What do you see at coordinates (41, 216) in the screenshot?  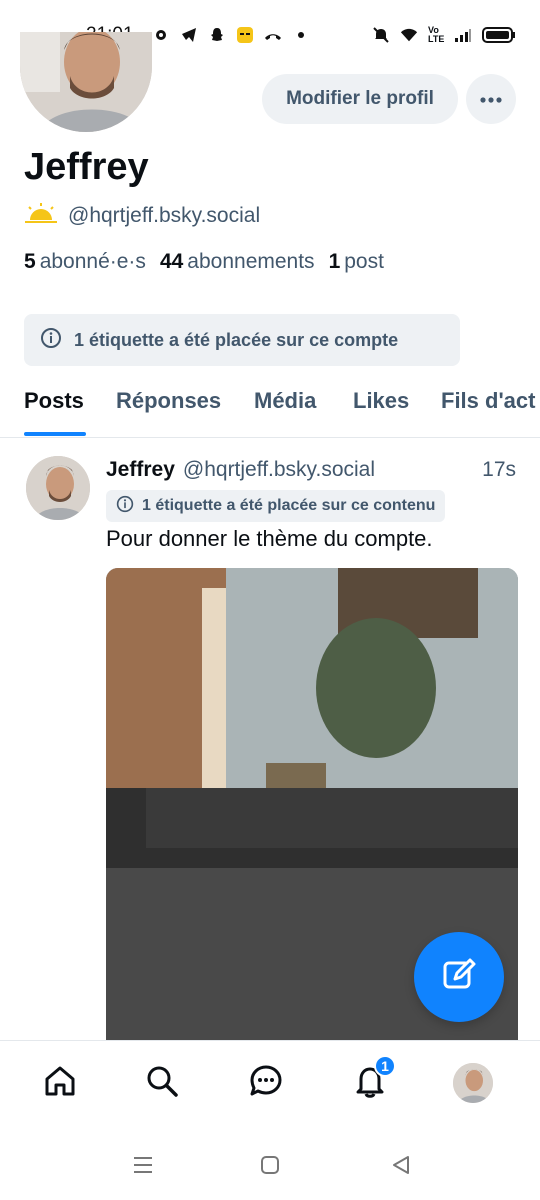 I see `sunrise-icon` at bounding box center [41, 216].